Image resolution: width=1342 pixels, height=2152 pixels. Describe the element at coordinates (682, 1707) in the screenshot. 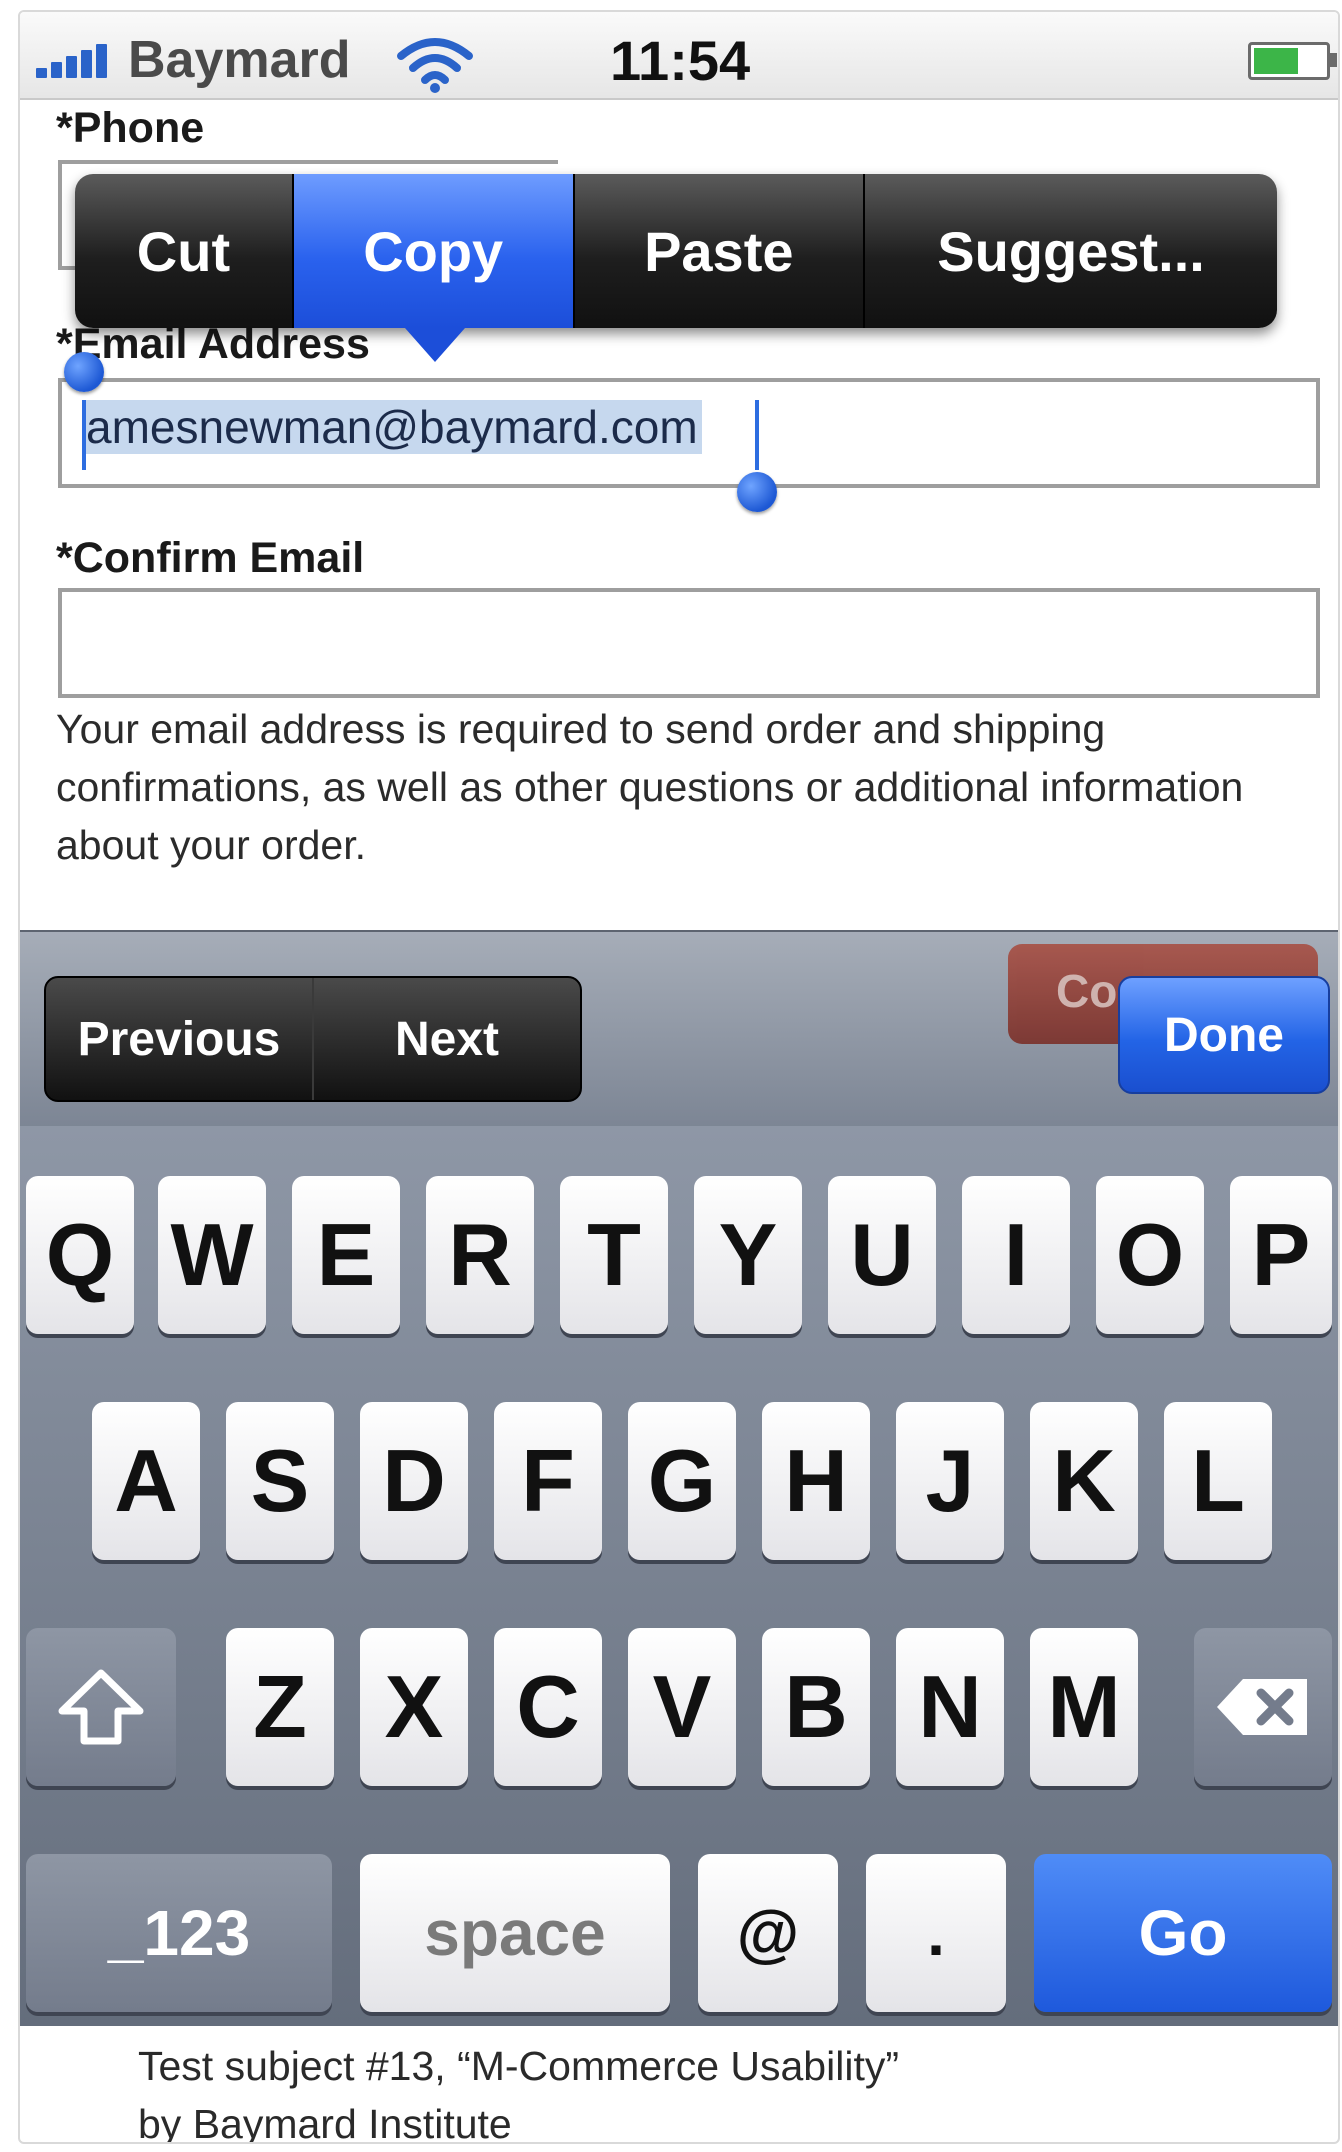

I see `key-v: V` at that location.